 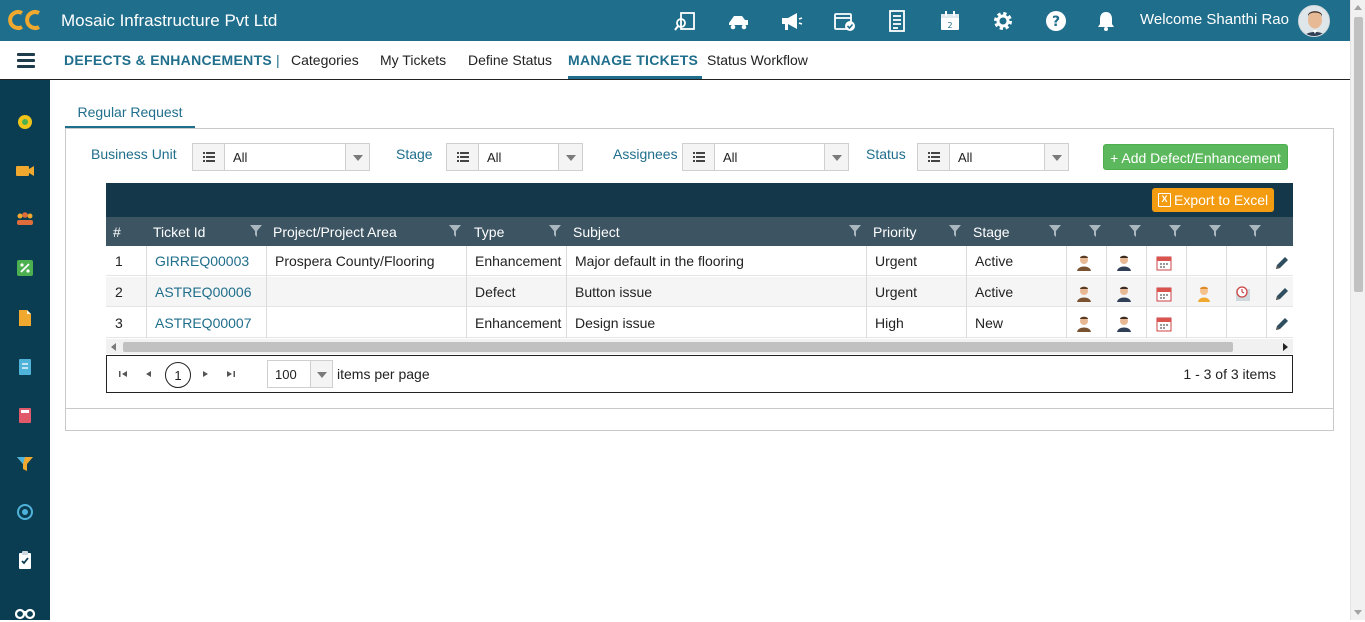 I want to click on col-header-ticket-id: Ticket Id, so click(x=179, y=231).